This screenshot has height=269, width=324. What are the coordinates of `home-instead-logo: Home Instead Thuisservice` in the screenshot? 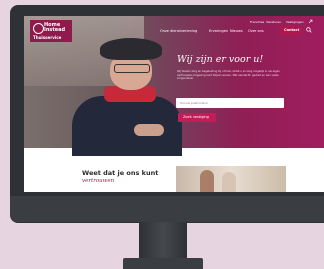 It's located at (51, 31).